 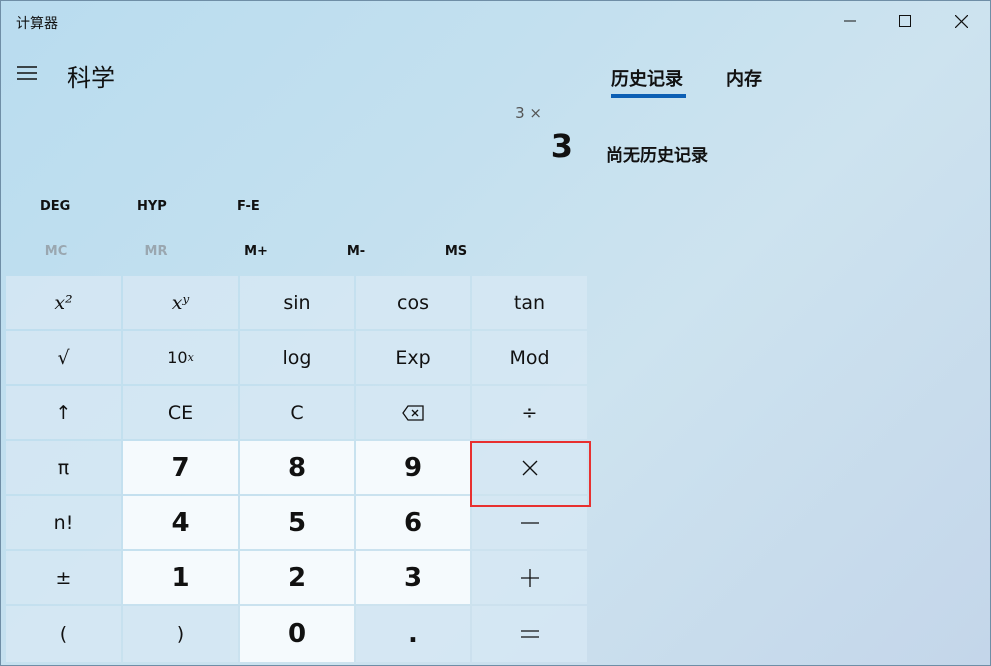 I want to click on fe-button: F-E, so click(x=248, y=206).